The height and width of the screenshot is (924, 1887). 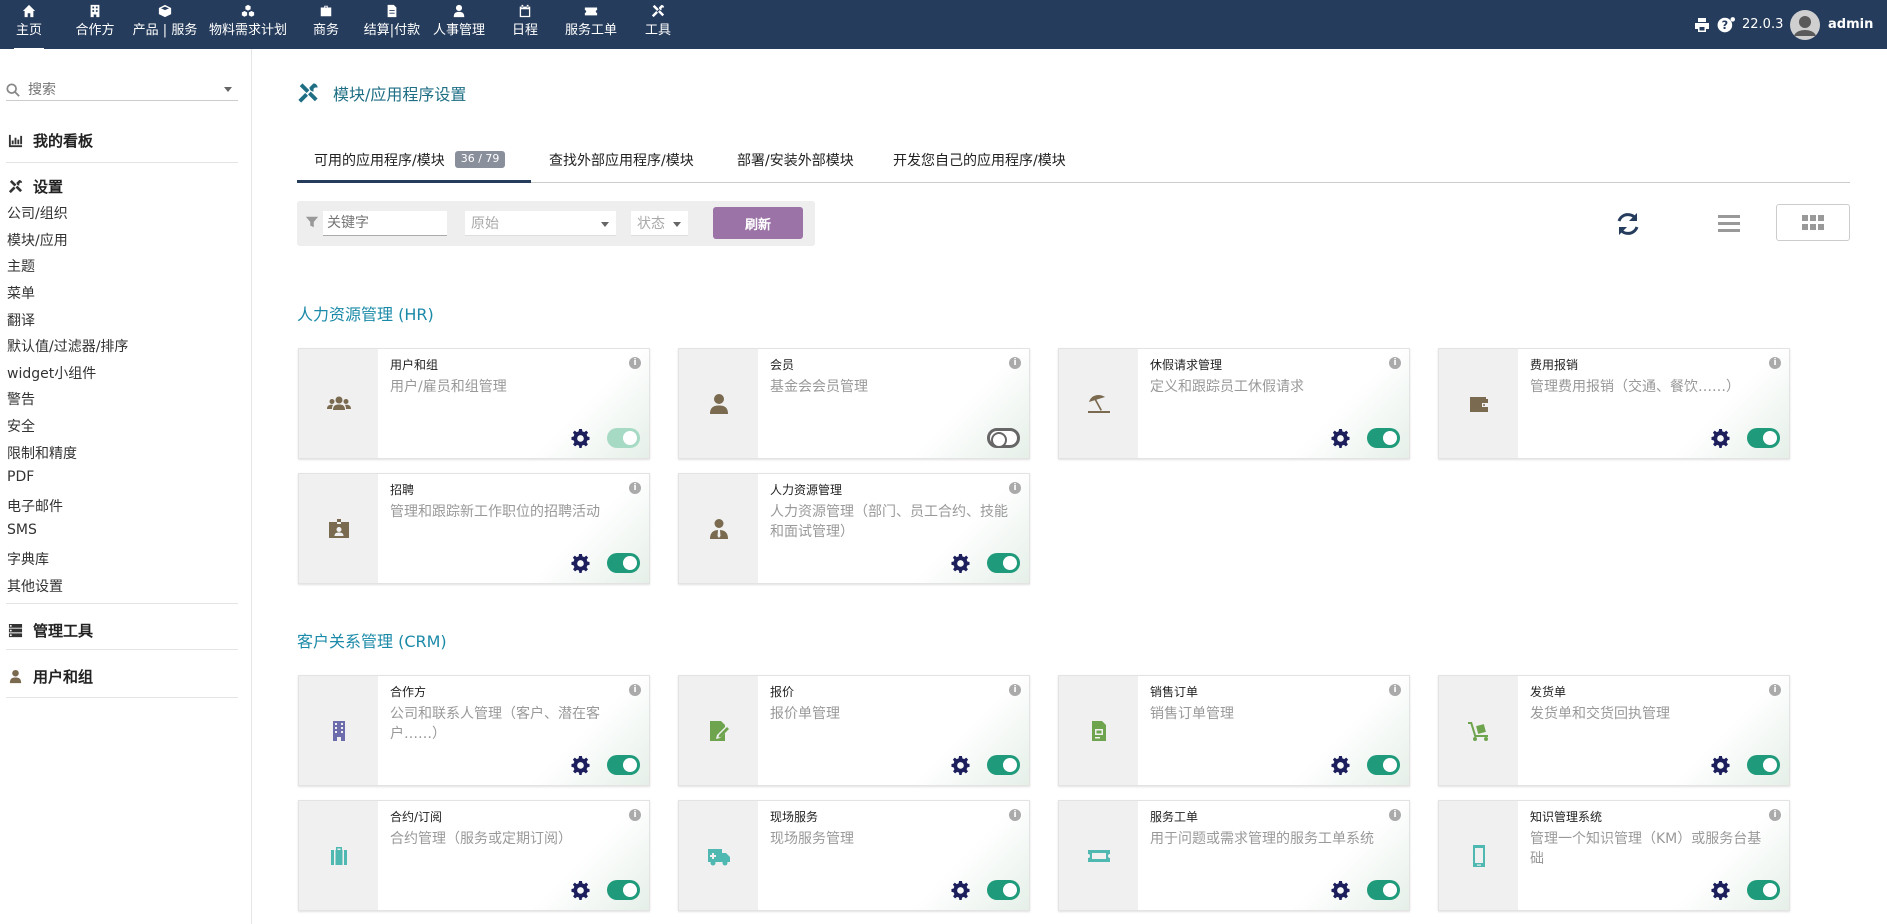 What do you see at coordinates (42, 453) in the screenshot?
I see `sidebar-item-limits: 限制和精度` at bounding box center [42, 453].